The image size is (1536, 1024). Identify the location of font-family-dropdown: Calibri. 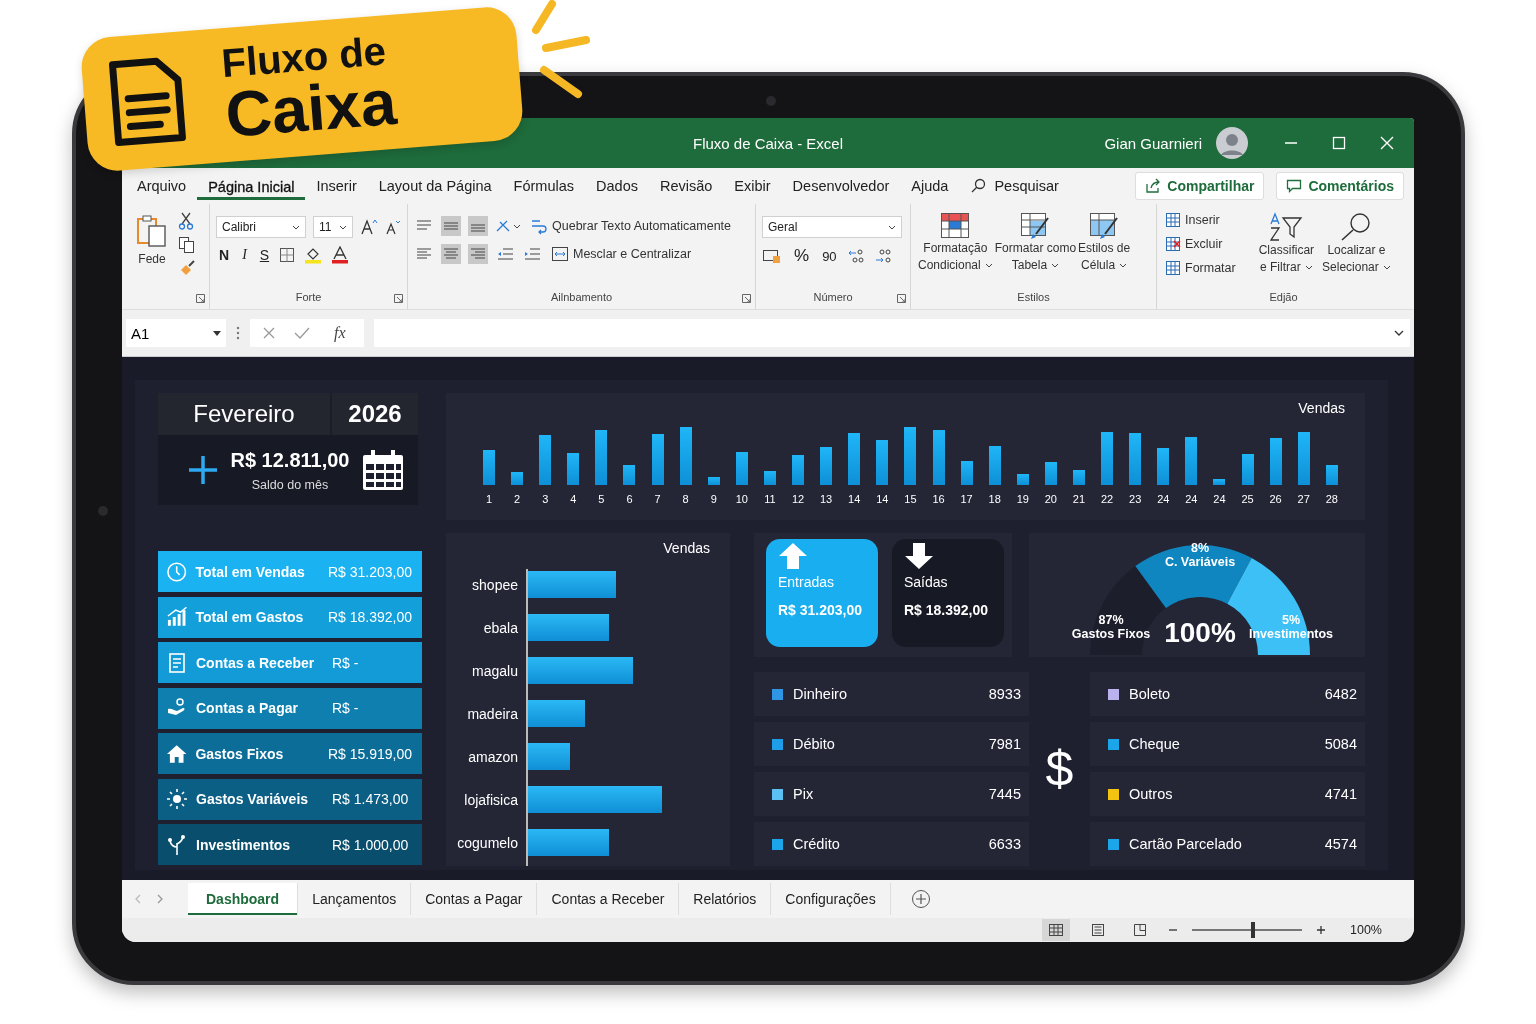
(261, 227).